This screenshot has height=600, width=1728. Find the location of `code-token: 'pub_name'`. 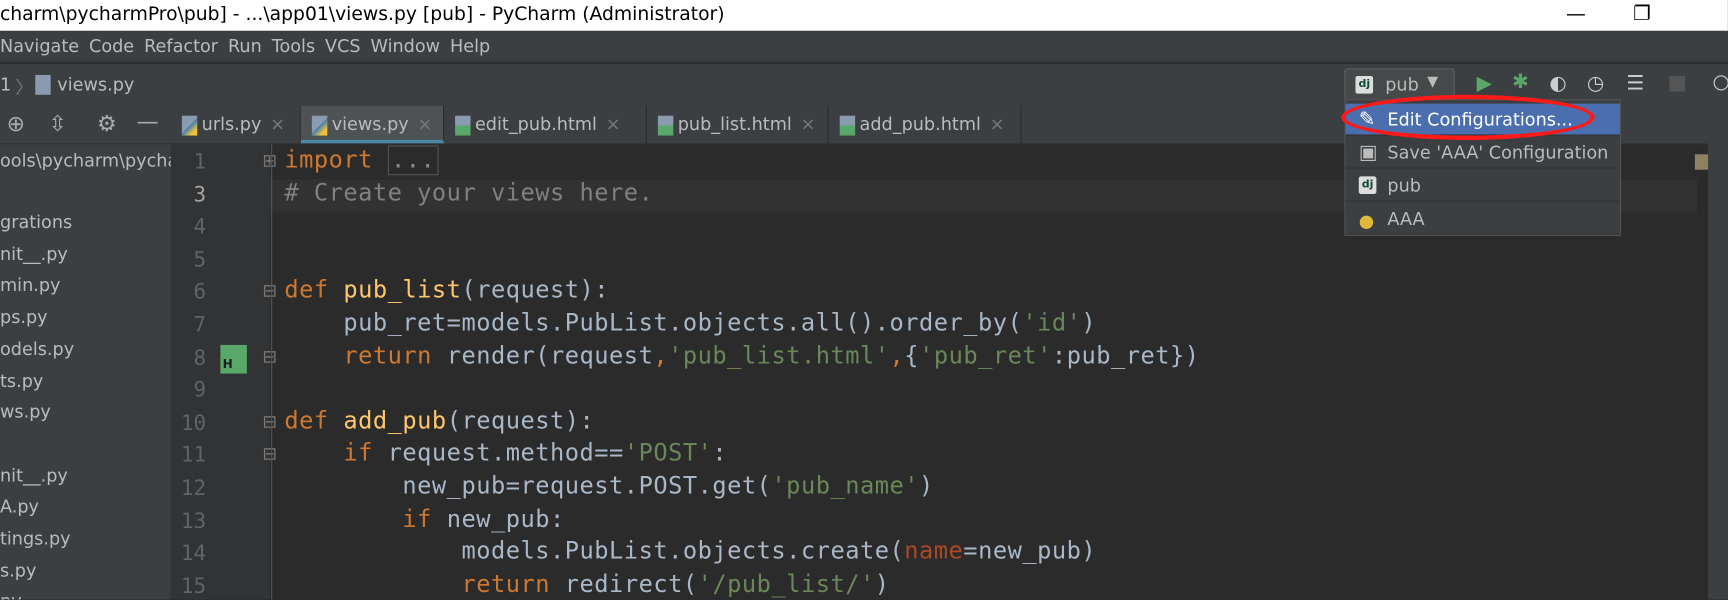

code-token: 'pub_name' is located at coordinates (845, 486).